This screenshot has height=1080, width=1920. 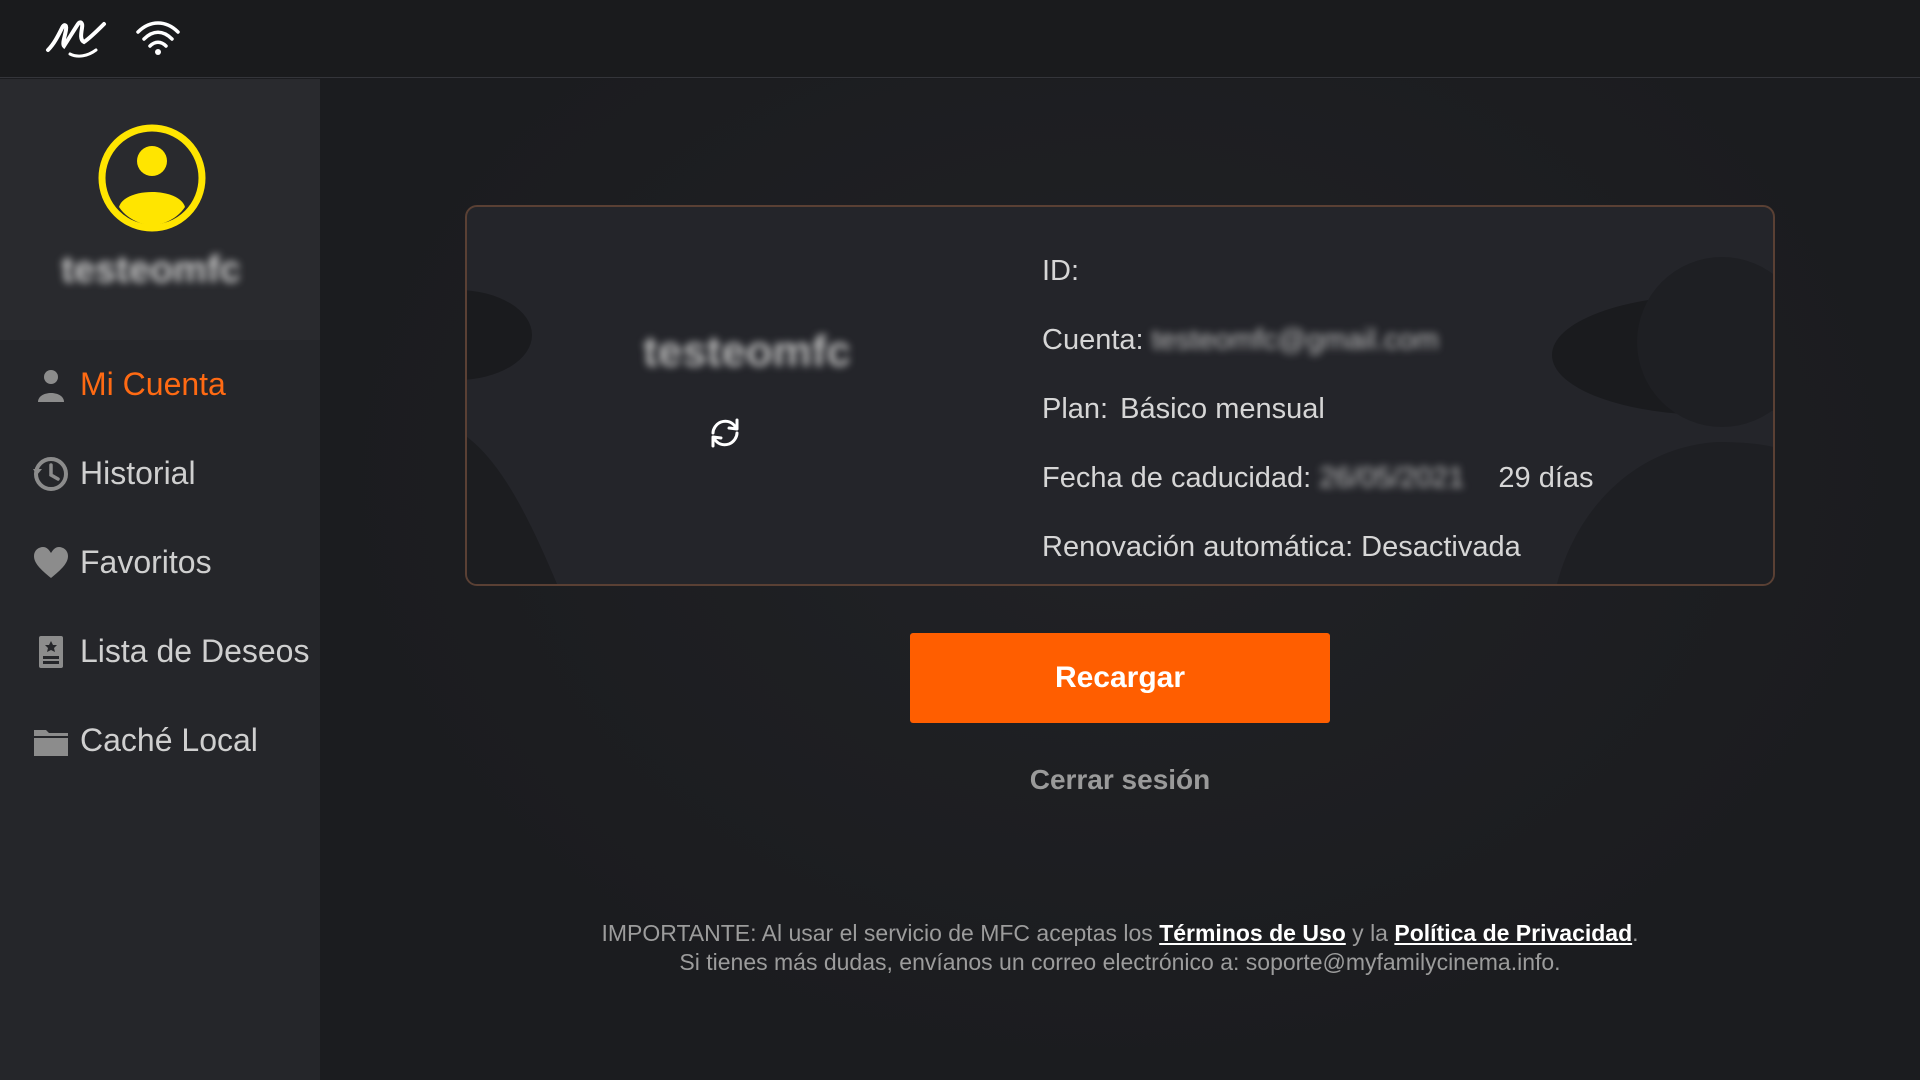 I want to click on footer-mid: y la, so click(x=1370, y=933).